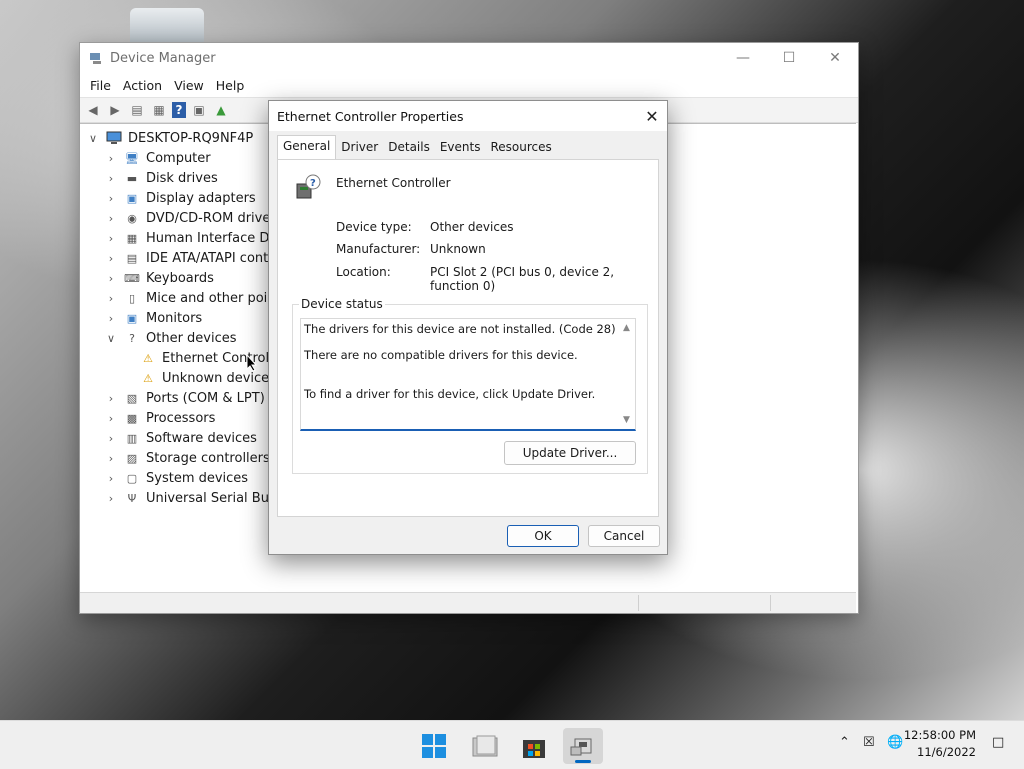 The image size is (1024, 769). Describe the element at coordinates (132, 218) in the screenshot. I see `dvd-drive-icon: ◉` at that location.